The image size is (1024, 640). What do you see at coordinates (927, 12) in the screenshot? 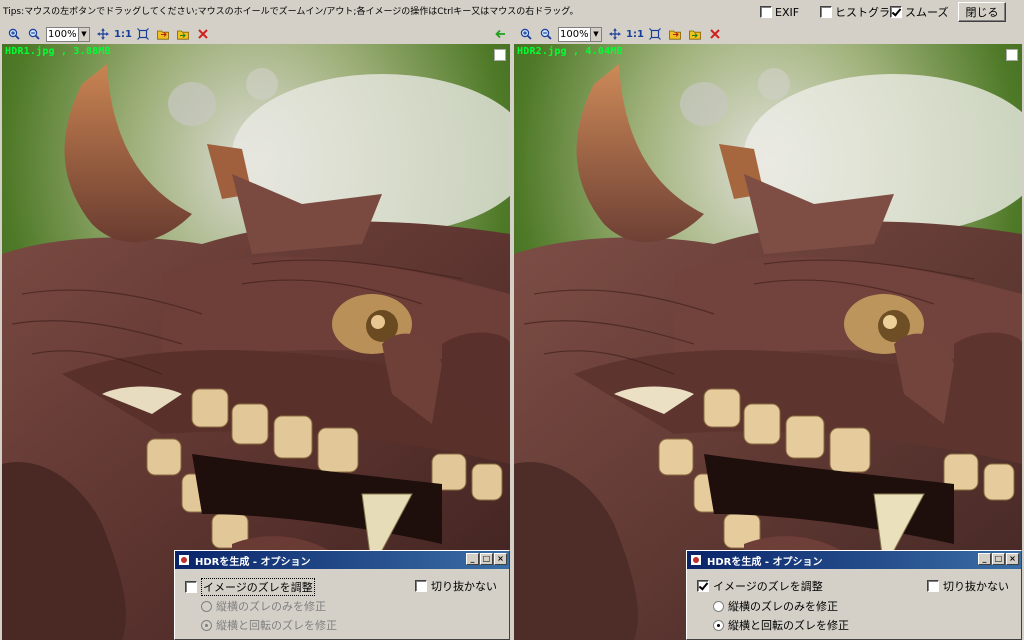
I see `smooth-label: スムーズ` at bounding box center [927, 12].